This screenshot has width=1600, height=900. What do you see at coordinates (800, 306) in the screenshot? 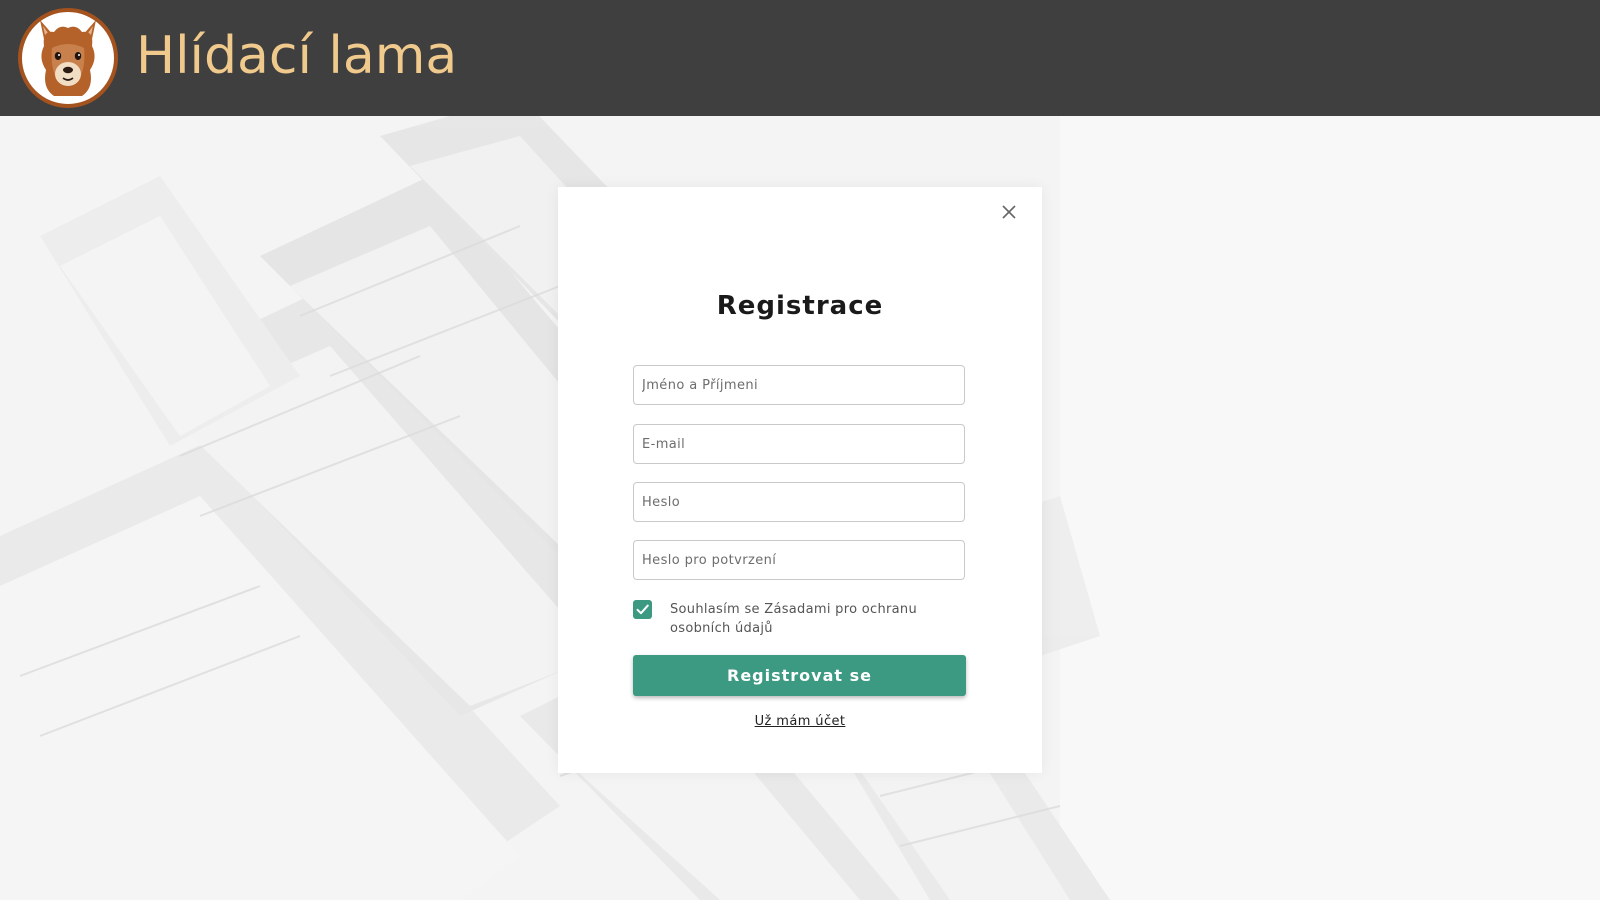
I see `modal-title: Registrace` at bounding box center [800, 306].